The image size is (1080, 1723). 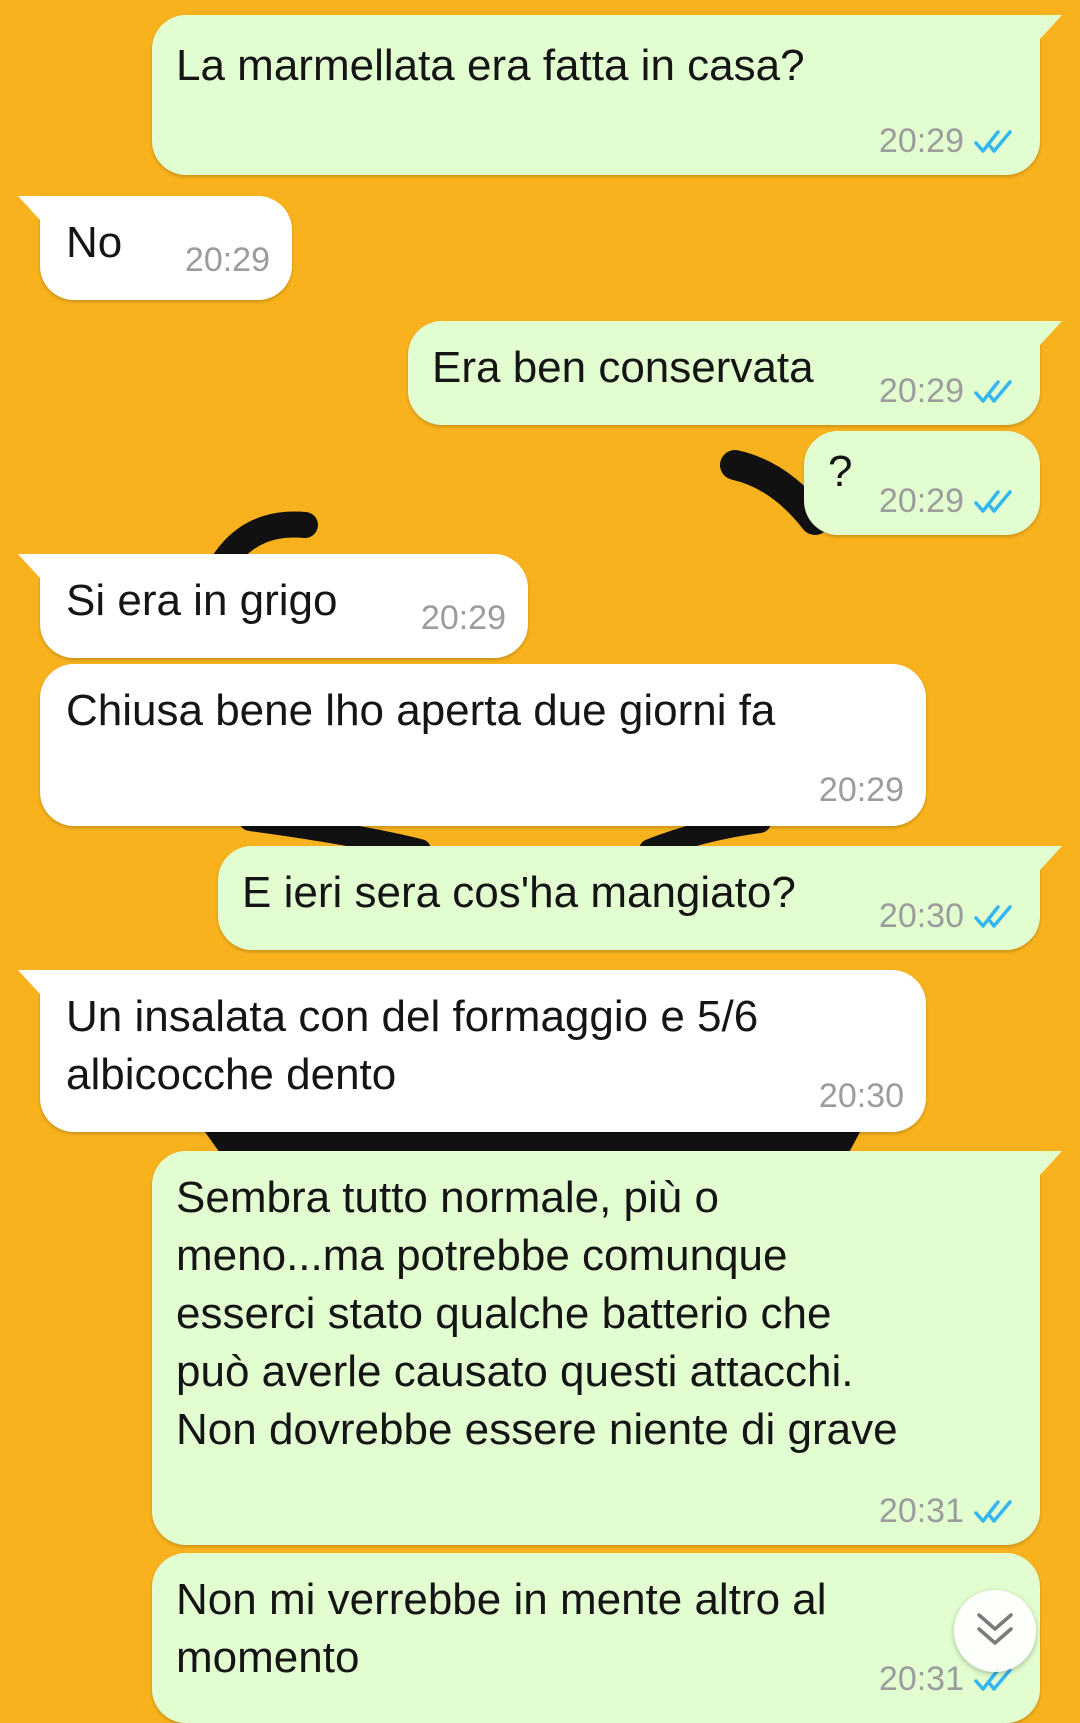 I want to click on message-bubble-outgoing: La marmellata era fatta in casa? 20:29, so click(x=607, y=95).